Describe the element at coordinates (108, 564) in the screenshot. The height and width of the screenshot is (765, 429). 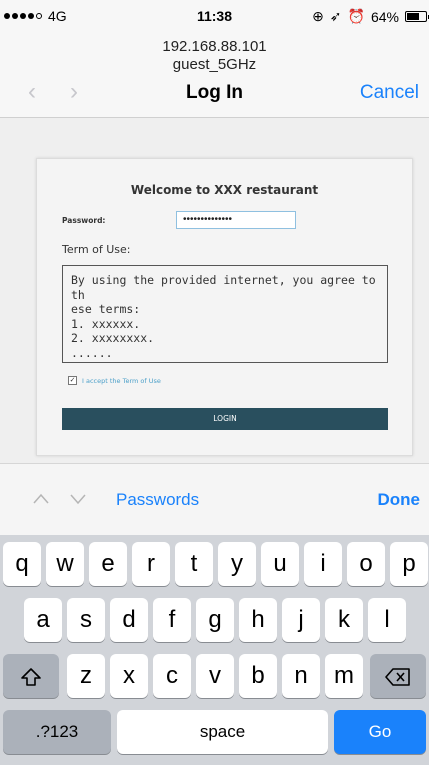
I see `key-e: e` at that location.